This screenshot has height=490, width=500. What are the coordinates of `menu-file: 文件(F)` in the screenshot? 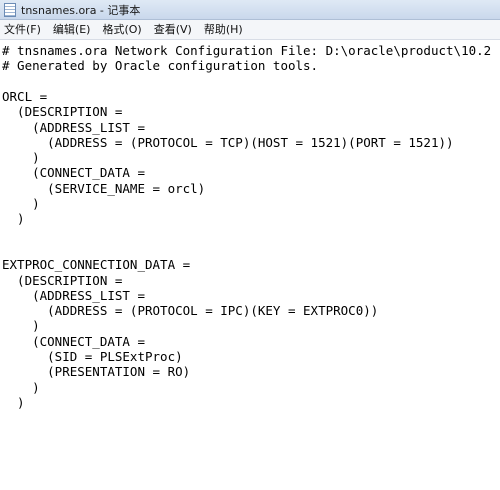 It's located at (23, 29).